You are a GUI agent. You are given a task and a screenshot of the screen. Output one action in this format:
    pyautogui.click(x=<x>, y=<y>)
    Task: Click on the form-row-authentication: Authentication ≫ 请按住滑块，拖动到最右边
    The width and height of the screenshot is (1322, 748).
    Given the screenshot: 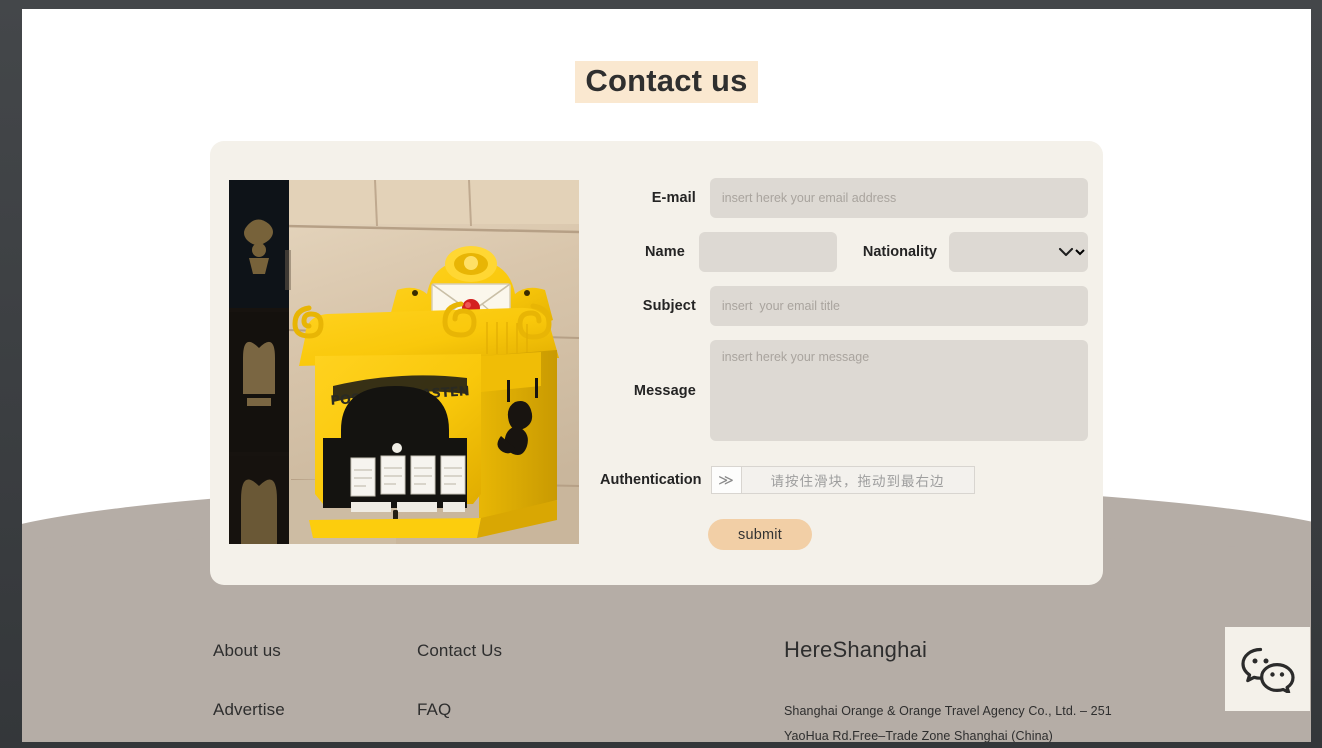 What is the action you would take?
    pyautogui.click(x=844, y=480)
    